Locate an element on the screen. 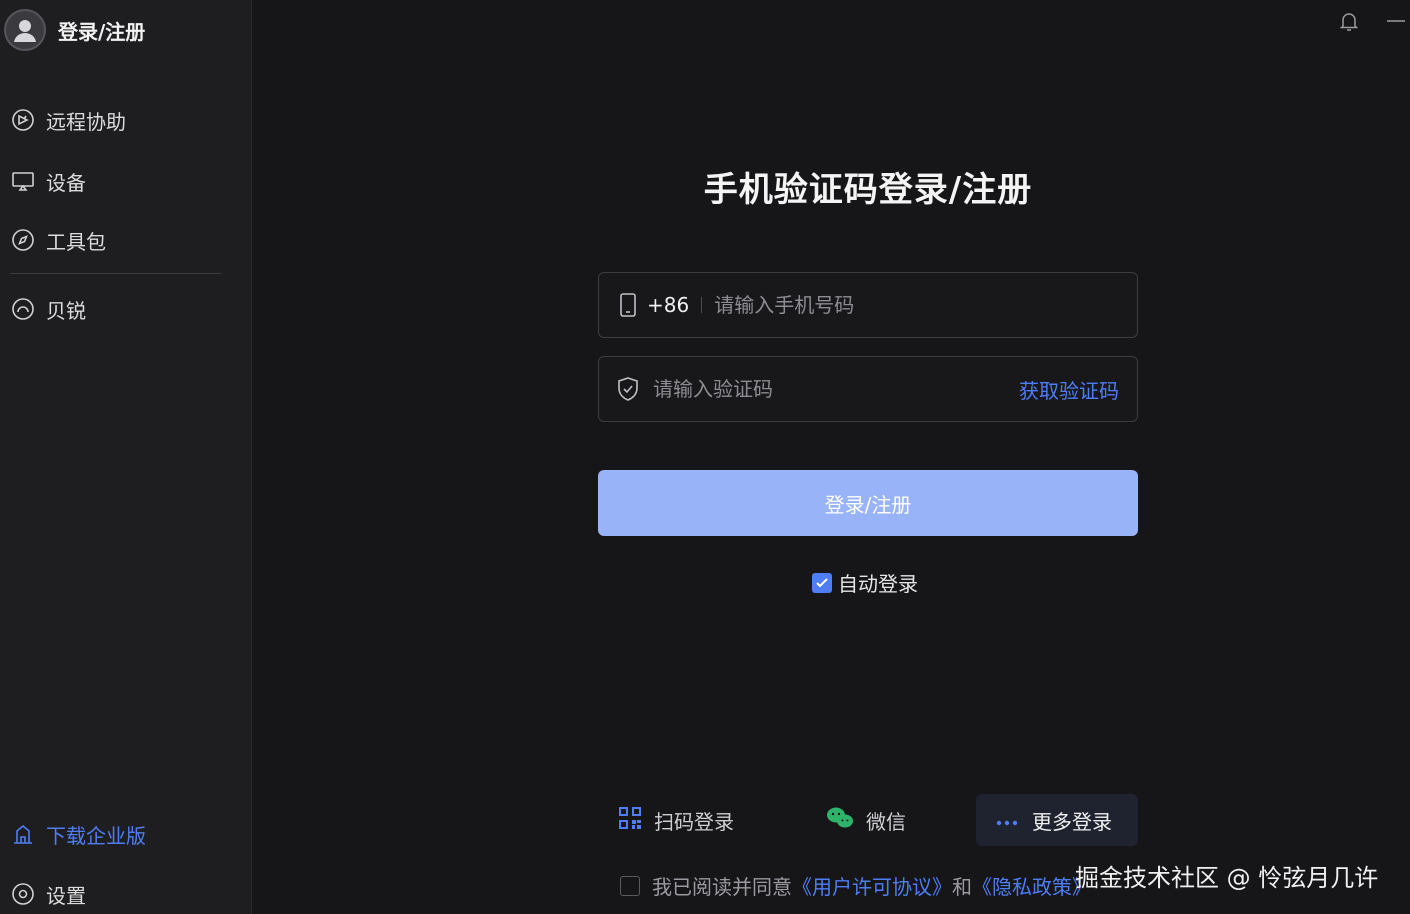 The image size is (1410, 914). sidebar-item-toolkit: 工具包 is located at coordinates (58, 240).